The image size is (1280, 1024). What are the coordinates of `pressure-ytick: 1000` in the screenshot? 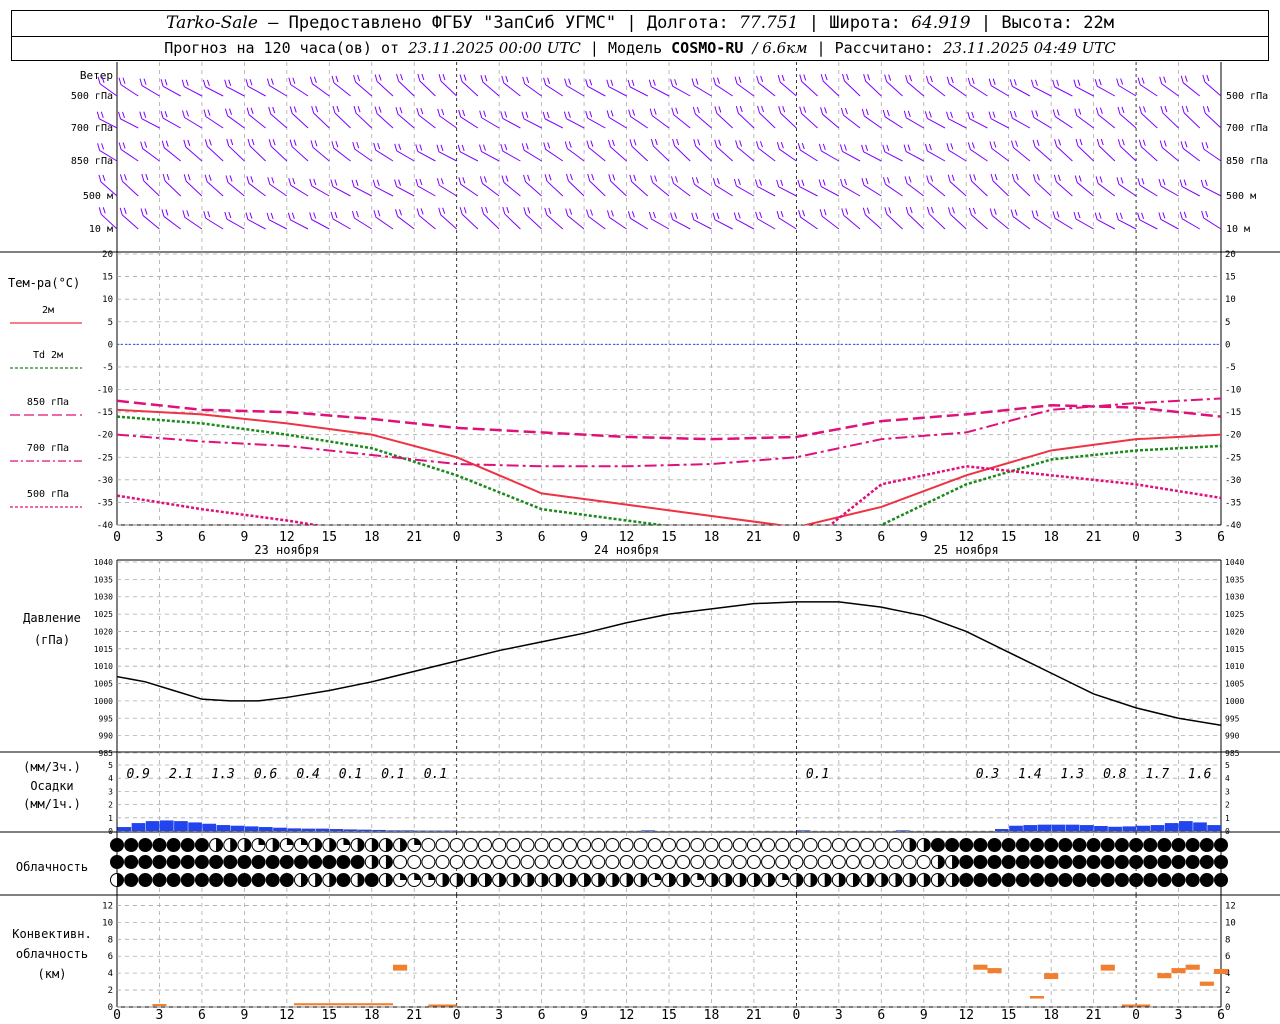 It's located at (103, 701).